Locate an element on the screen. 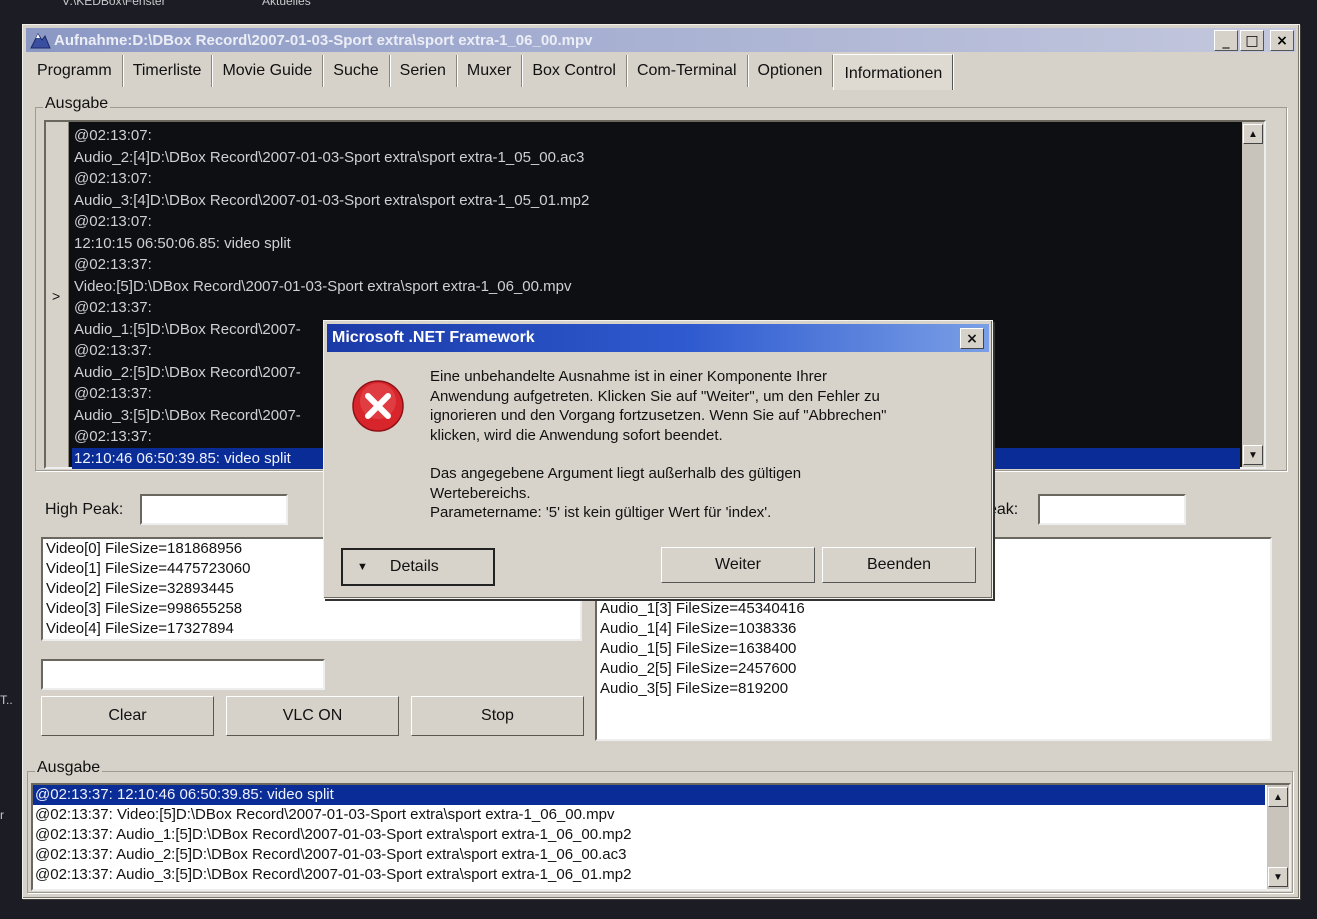 This screenshot has width=1317, height=919. list-item: Audio_3[5] FileSize=819200 is located at coordinates (933, 689).